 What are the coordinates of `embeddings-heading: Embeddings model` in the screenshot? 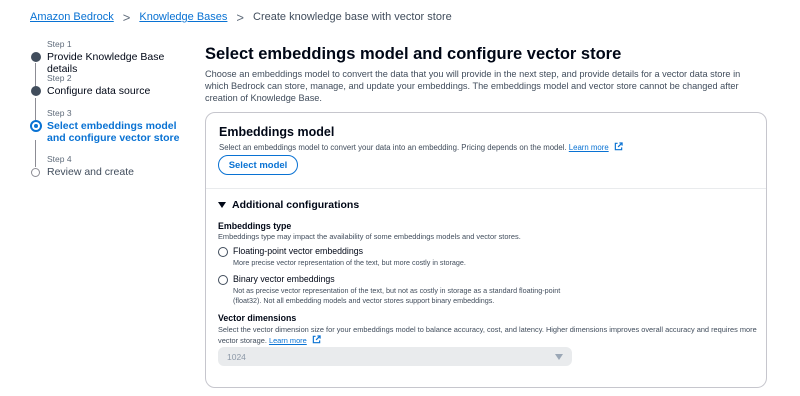 It's located at (277, 132).